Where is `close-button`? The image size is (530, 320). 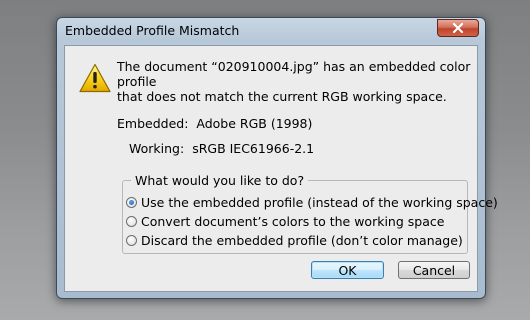 close-button is located at coordinates (458, 28).